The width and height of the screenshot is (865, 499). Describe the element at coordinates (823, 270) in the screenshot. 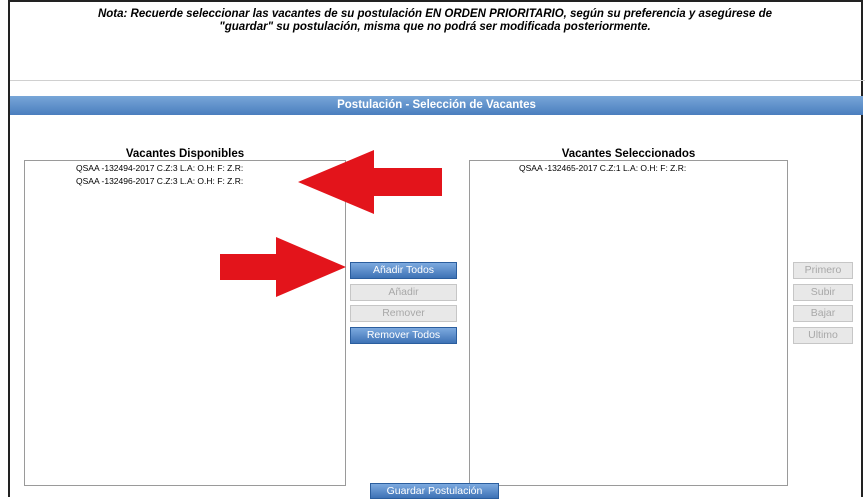

I see `move-first-button: Primero` at that location.